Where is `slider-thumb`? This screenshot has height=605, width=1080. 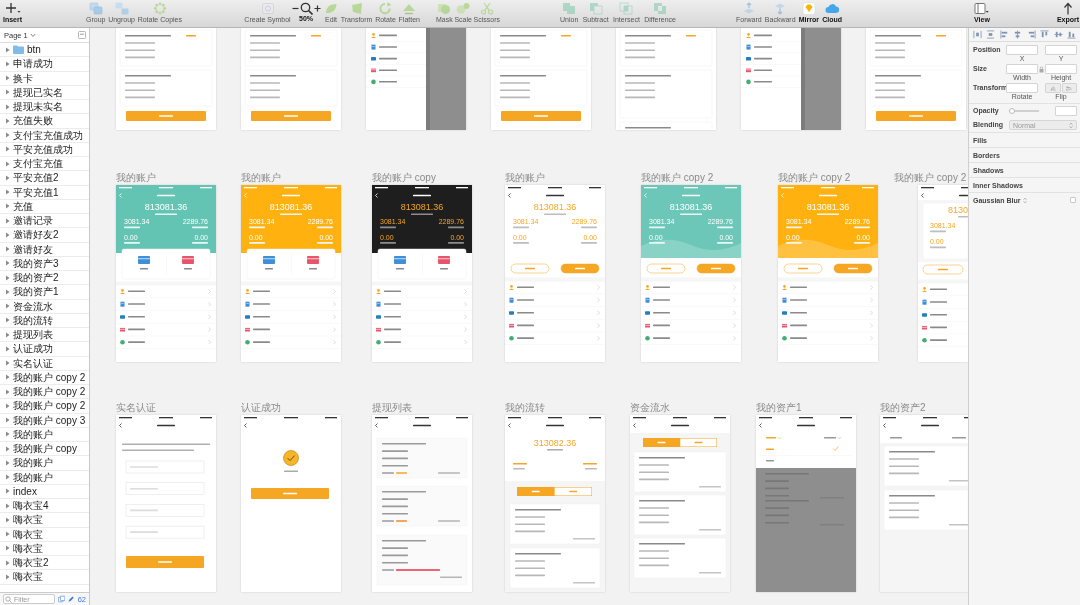
slider-thumb is located at coordinates (1012, 111).